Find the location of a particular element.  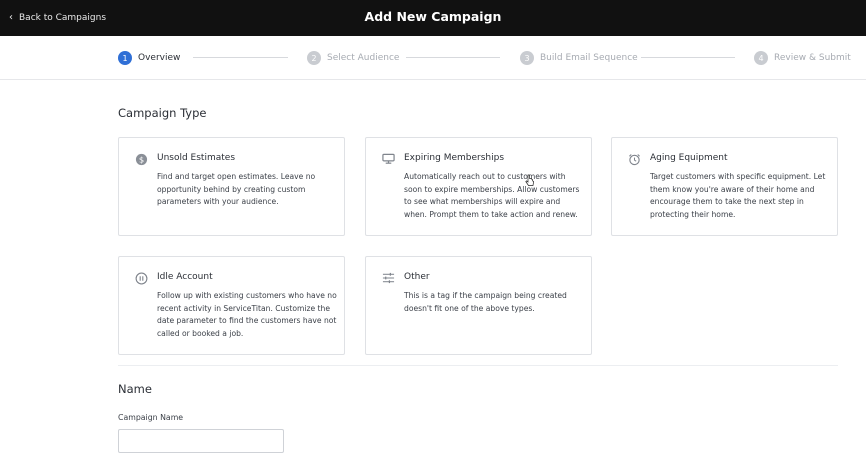

step-build-email-sequence: 3 Build Email Sequence is located at coordinates (579, 58).